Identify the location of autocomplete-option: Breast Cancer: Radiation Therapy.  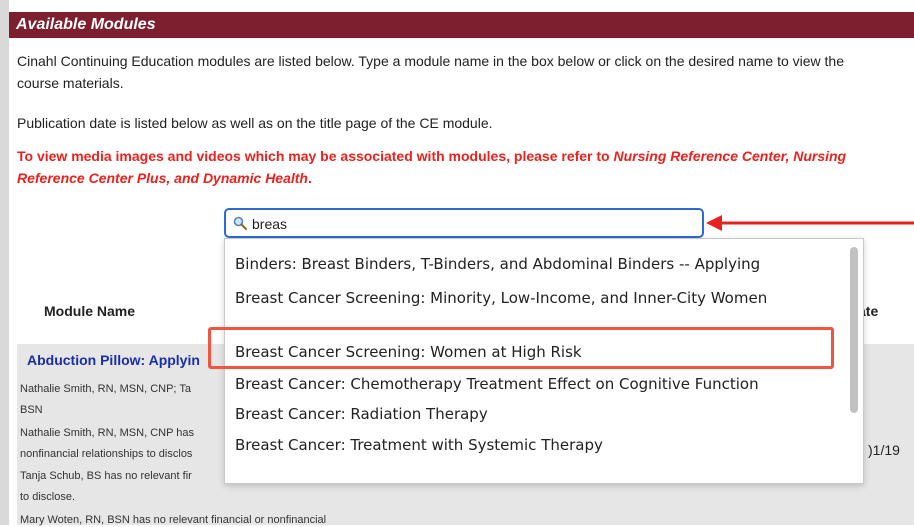
(361, 414).